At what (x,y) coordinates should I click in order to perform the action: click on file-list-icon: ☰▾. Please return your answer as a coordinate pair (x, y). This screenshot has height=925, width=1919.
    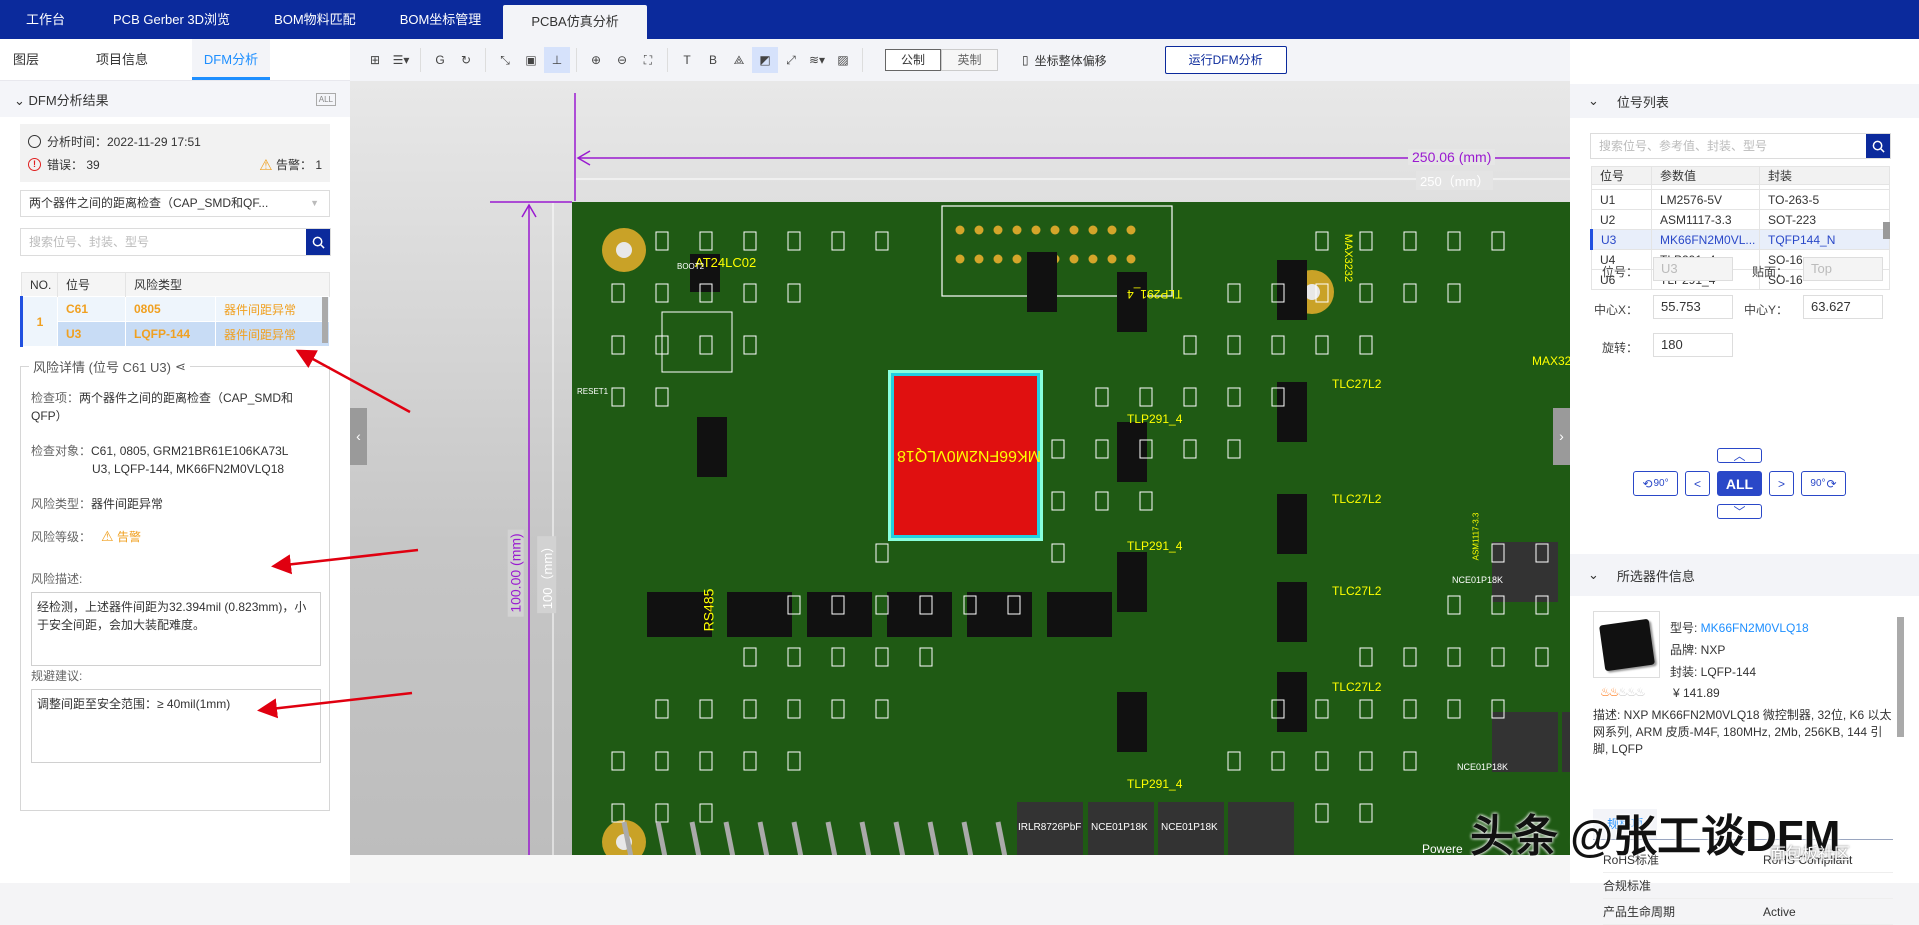
    Looking at the image, I should click on (401, 60).